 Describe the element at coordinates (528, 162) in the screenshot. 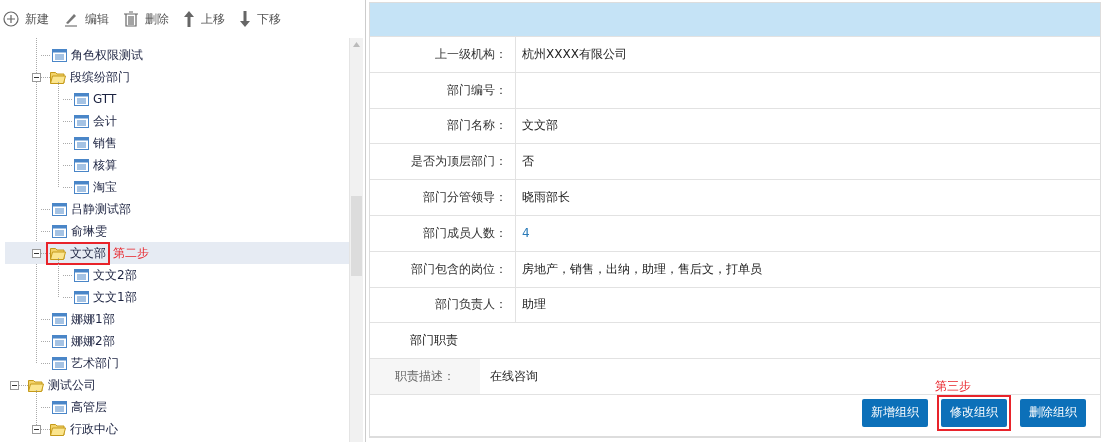

I see `field-value: 否` at that location.